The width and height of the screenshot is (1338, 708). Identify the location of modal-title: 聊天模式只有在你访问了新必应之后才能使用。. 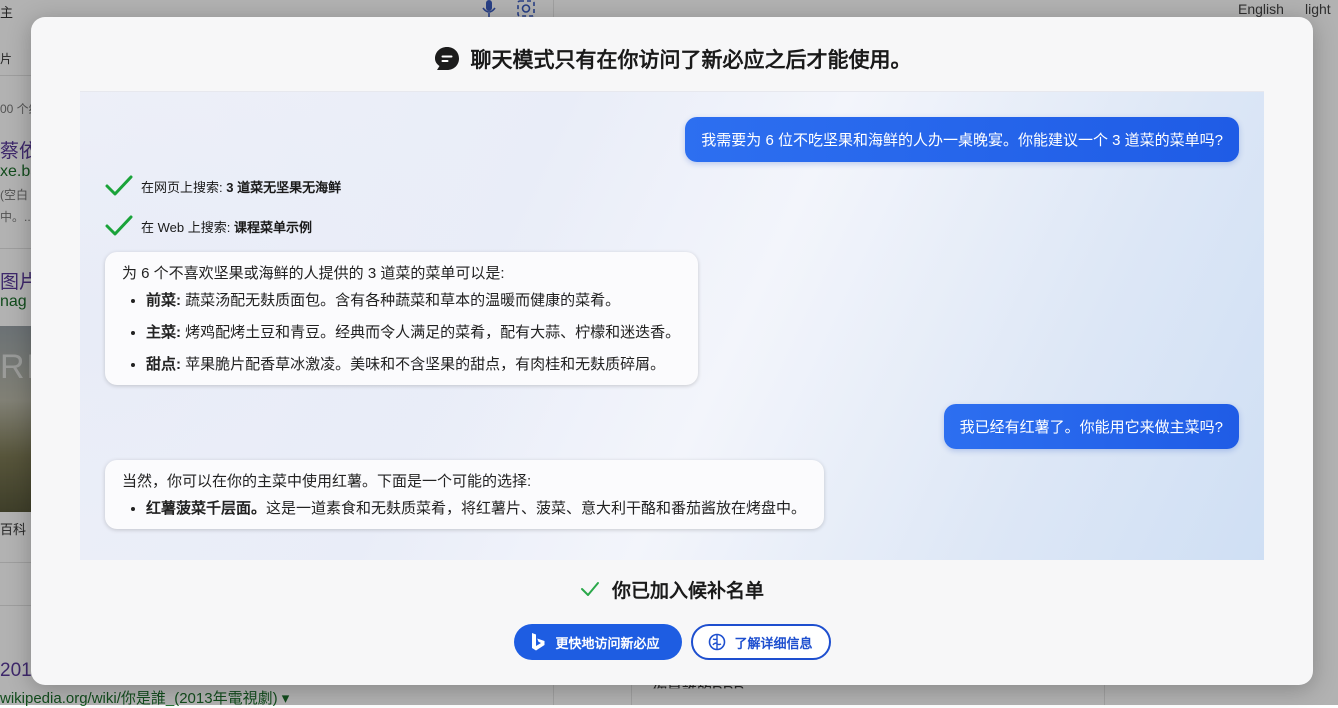
(691, 60).